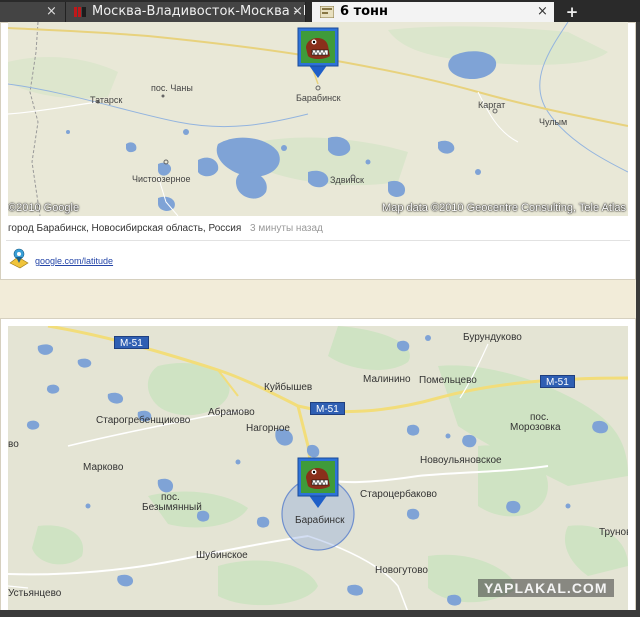  I want to click on map-label-kargat: Каргат, so click(492, 105).